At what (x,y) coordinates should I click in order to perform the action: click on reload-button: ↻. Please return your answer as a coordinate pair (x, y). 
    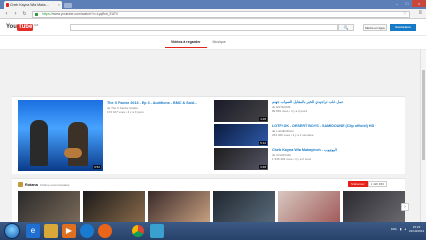
    Looking at the image, I should click on (24, 14).